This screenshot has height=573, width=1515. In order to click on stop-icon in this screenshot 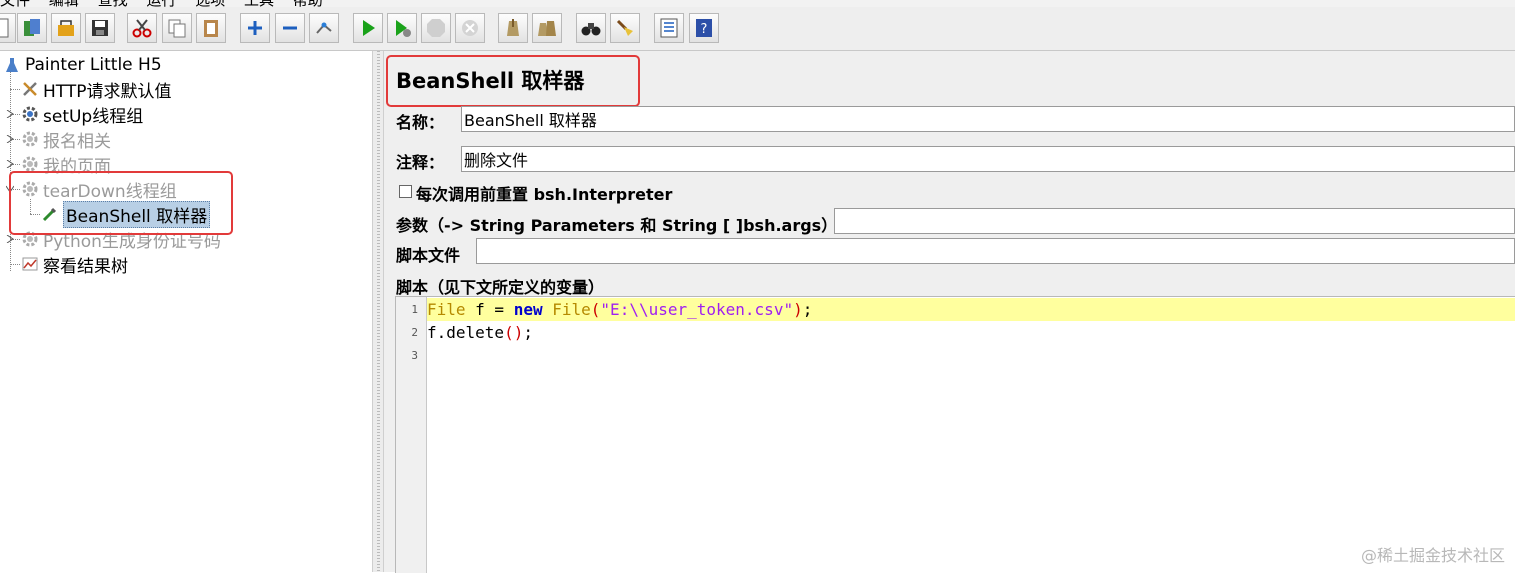, I will do `click(436, 28)`.